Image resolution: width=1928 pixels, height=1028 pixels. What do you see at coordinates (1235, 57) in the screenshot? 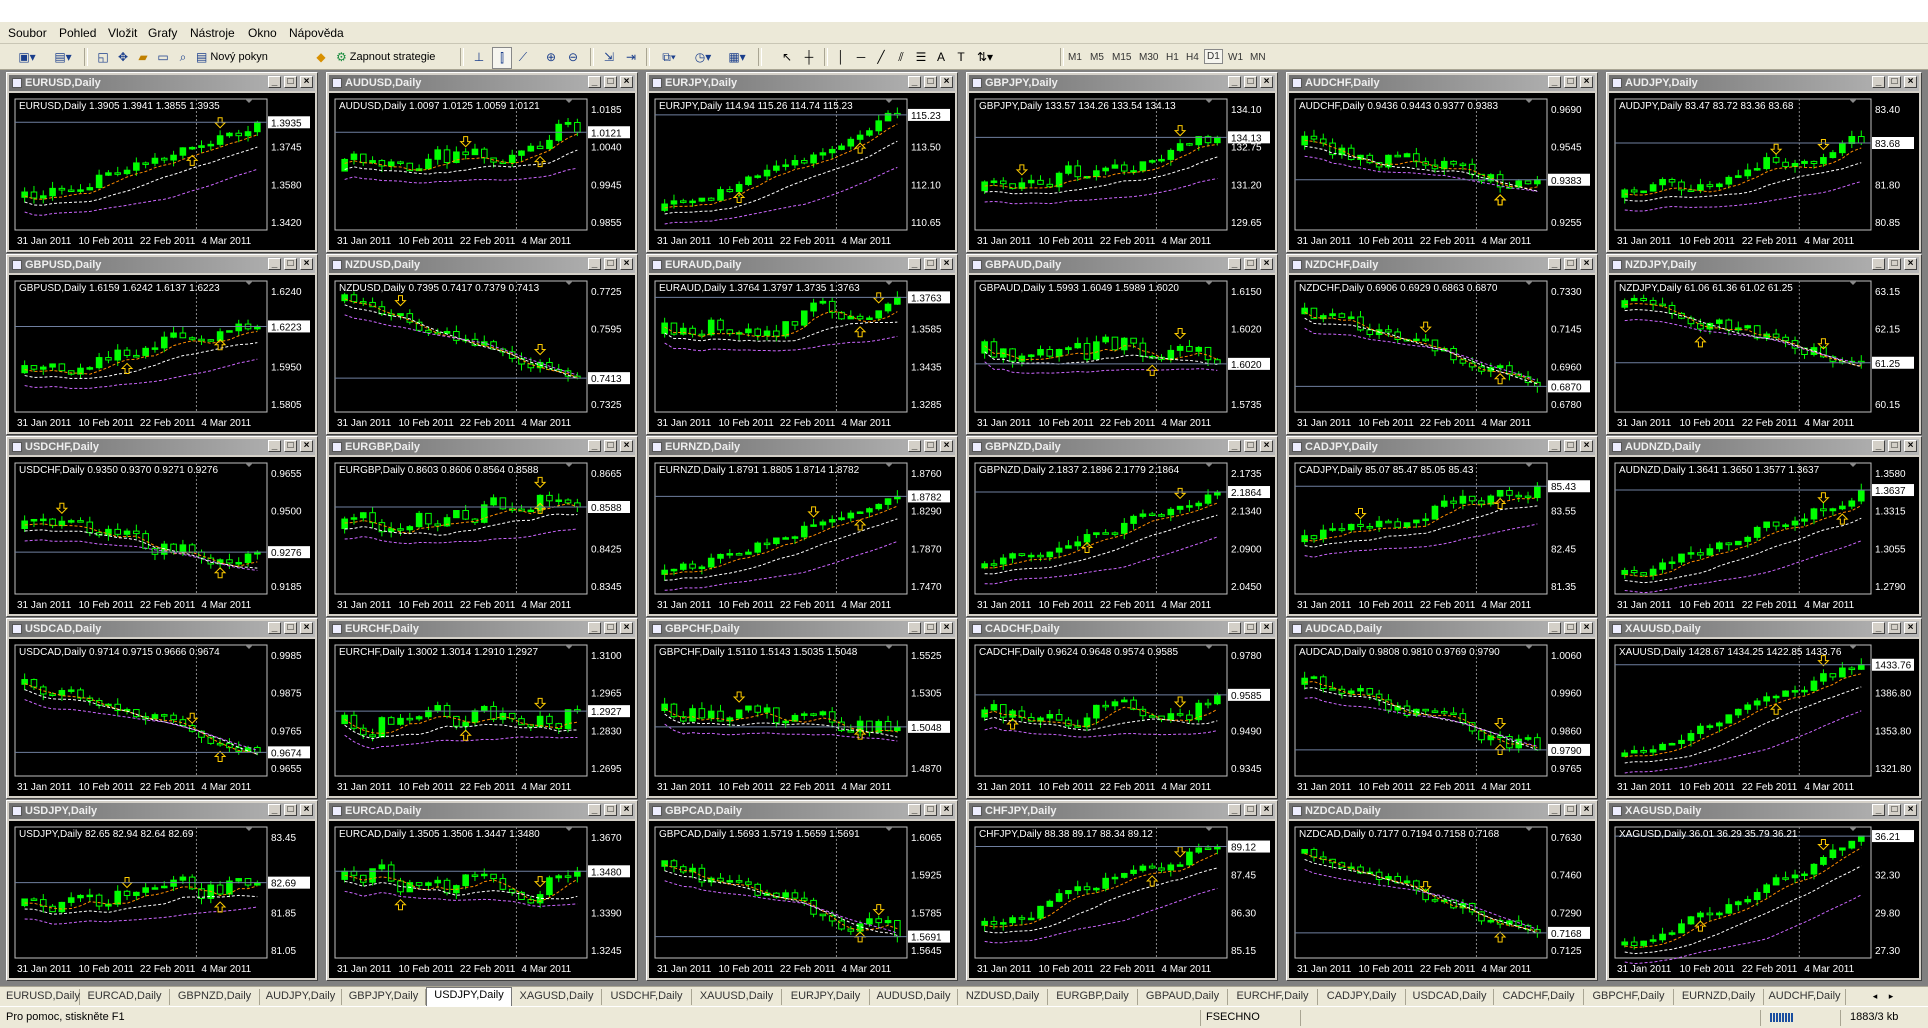
I see `timeframe-w1: W1` at bounding box center [1235, 57].